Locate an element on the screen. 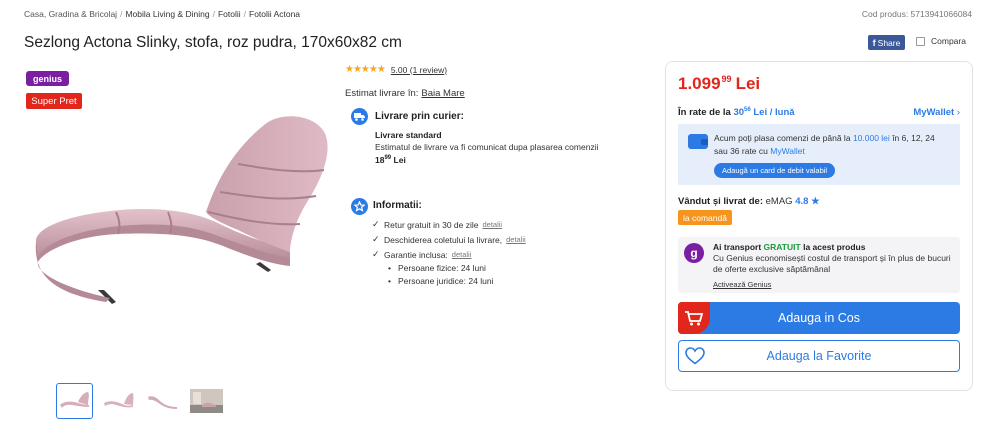  share-label: Share is located at coordinates (889, 42).